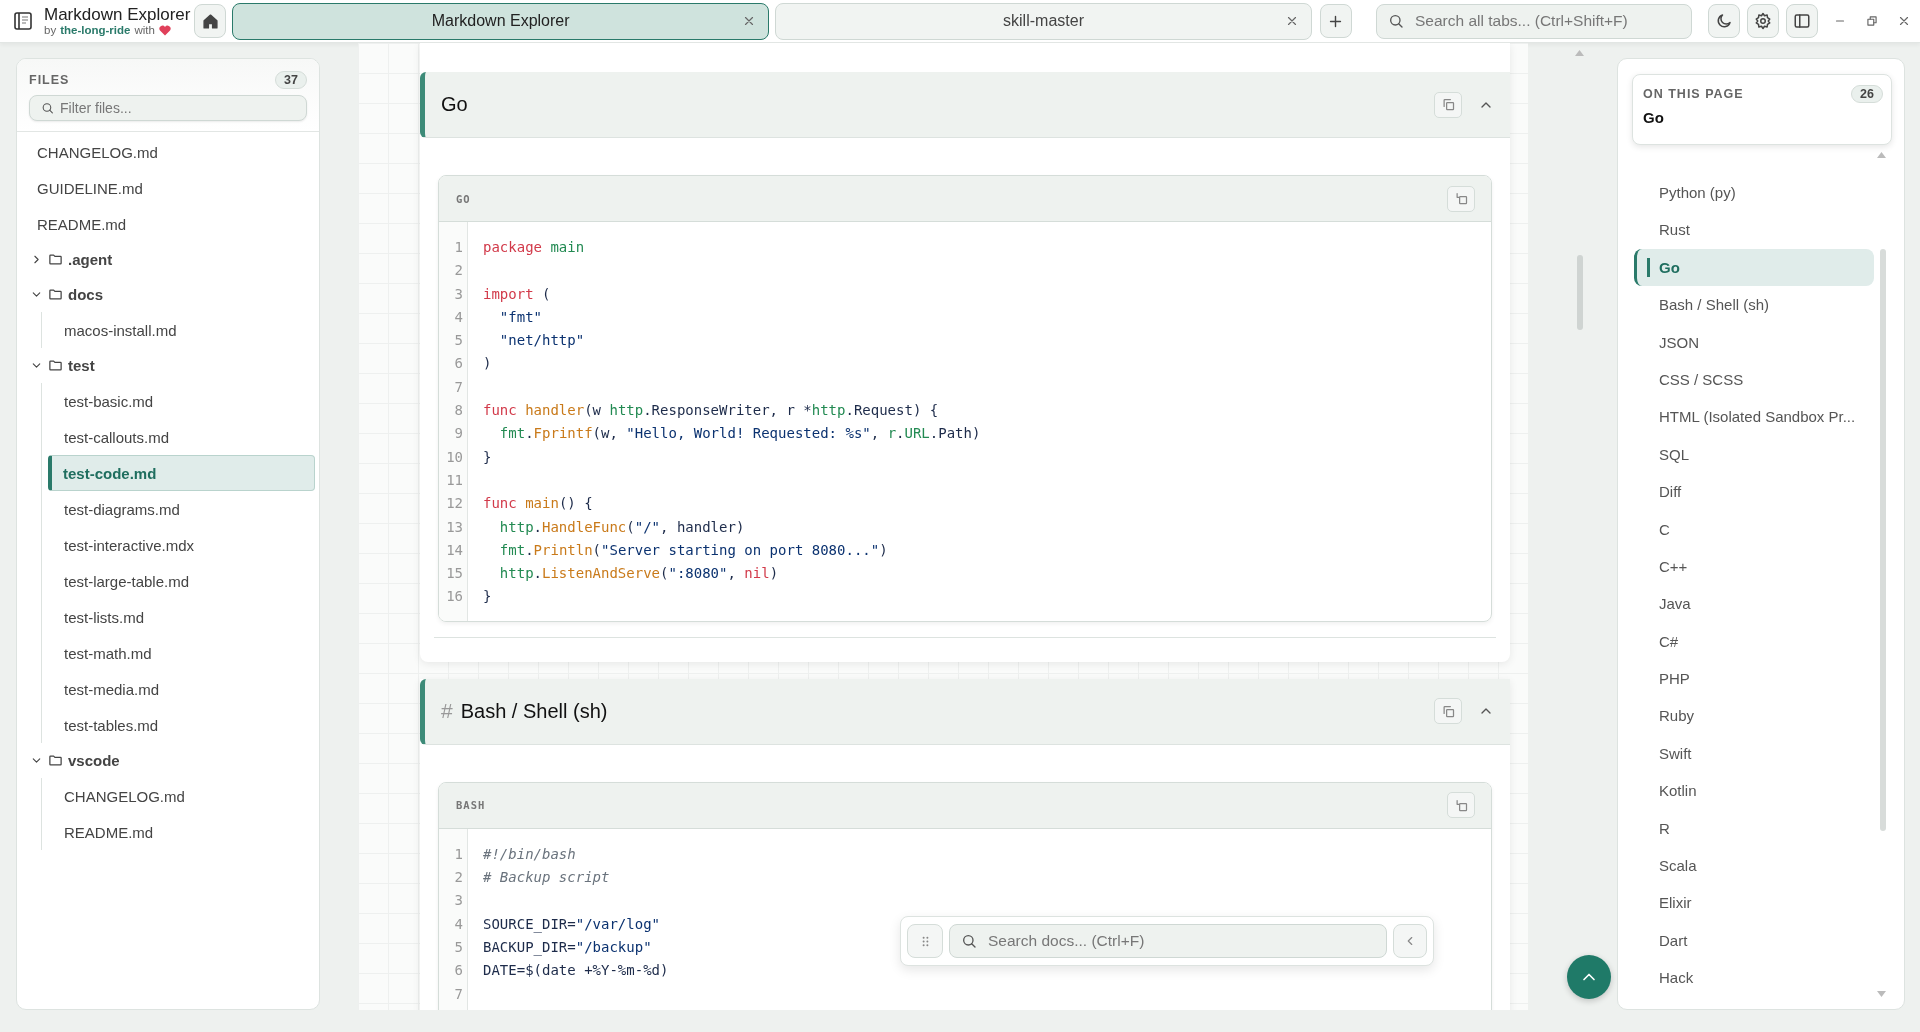  What do you see at coordinates (458, 317) in the screenshot?
I see `line-number: 4` at bounding box center [458, 317].